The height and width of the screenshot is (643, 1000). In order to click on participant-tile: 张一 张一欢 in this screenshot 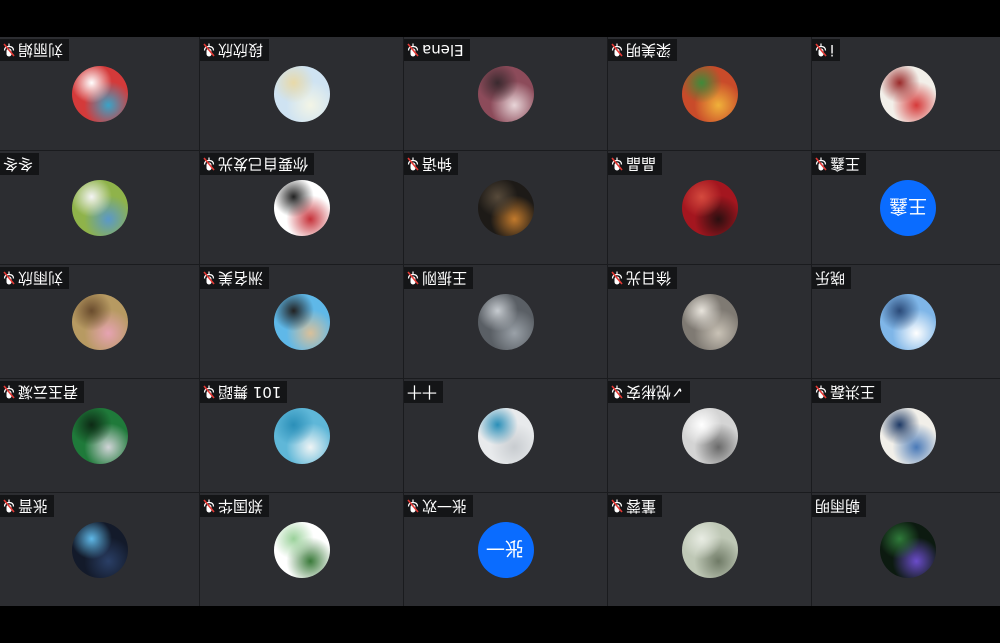, I will do `click(505, 549)`.